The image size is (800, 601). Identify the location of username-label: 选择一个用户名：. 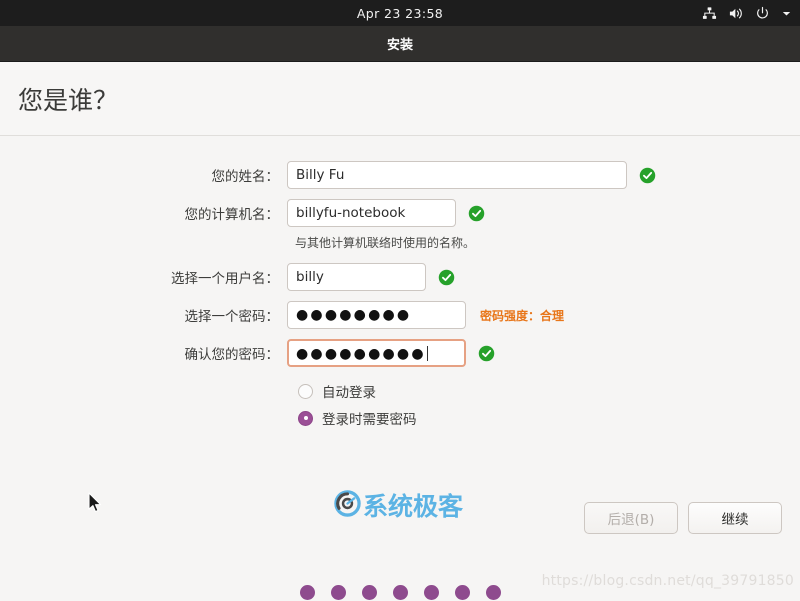
(225, 279).